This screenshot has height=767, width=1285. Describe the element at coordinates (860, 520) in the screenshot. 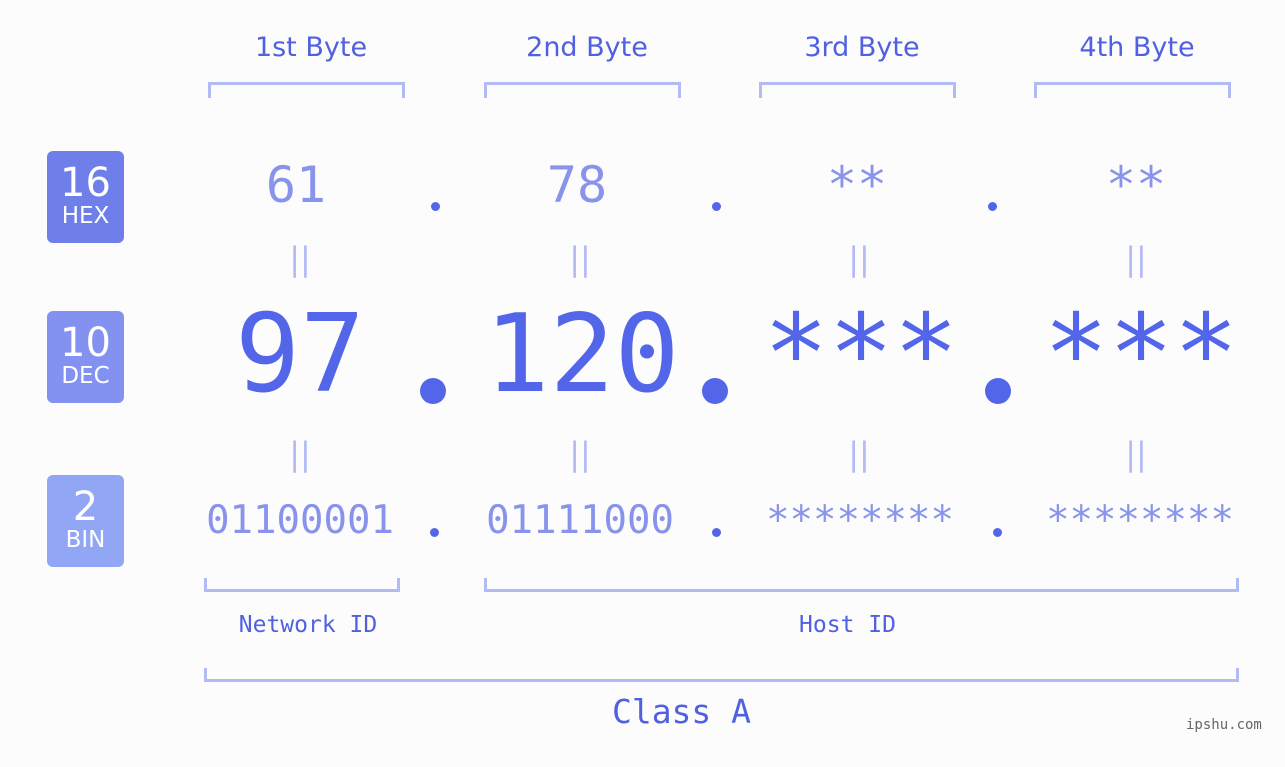

I see `bin-byte-3: ********` at that location.